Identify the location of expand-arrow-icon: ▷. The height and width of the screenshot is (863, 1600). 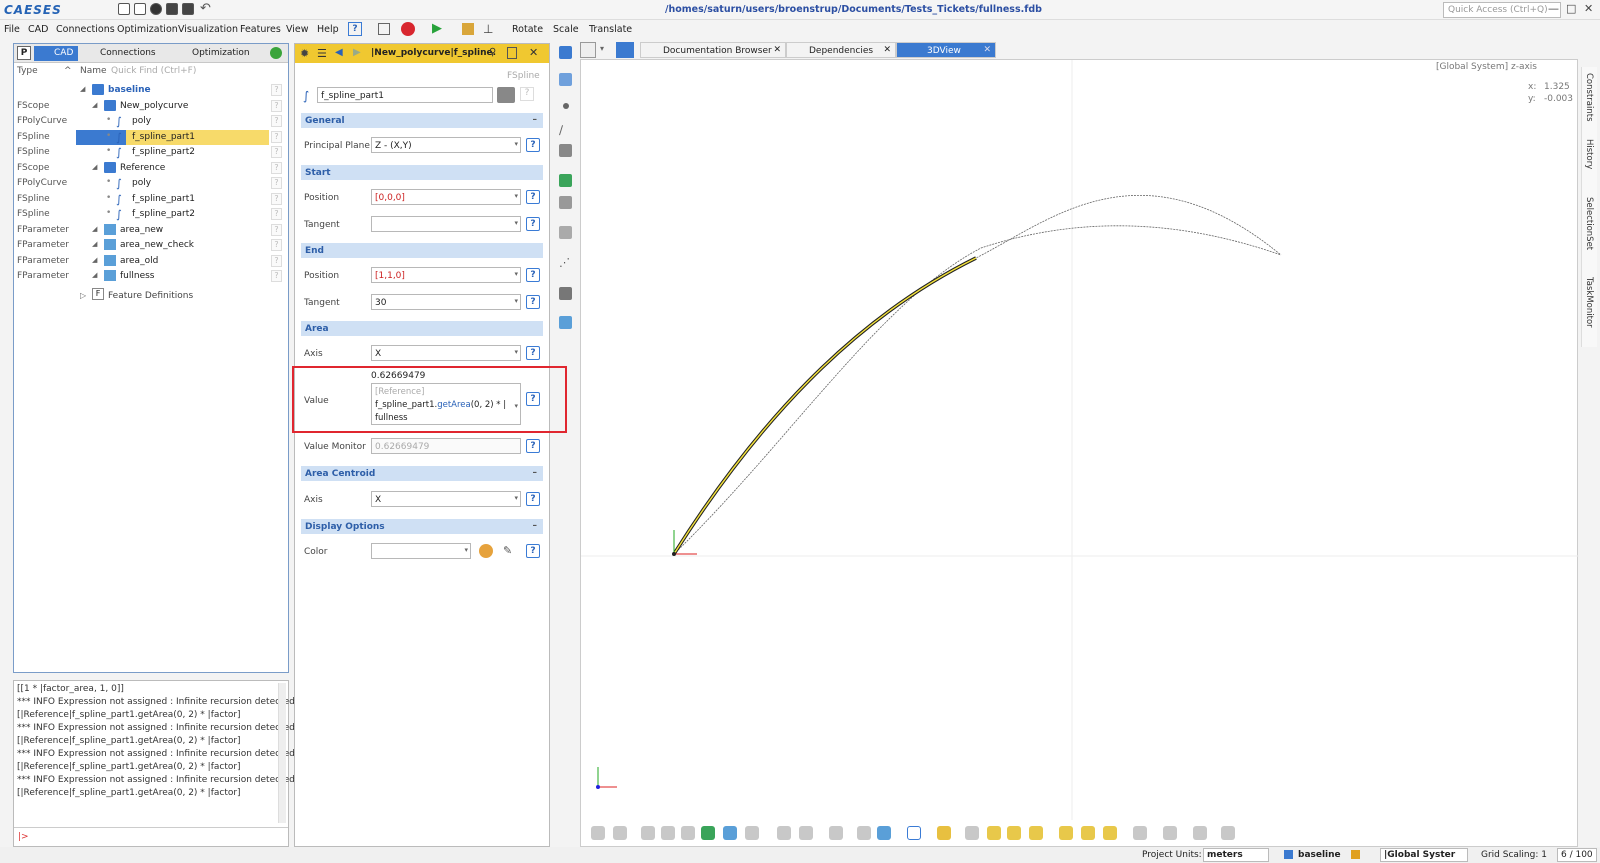
(83, 295).